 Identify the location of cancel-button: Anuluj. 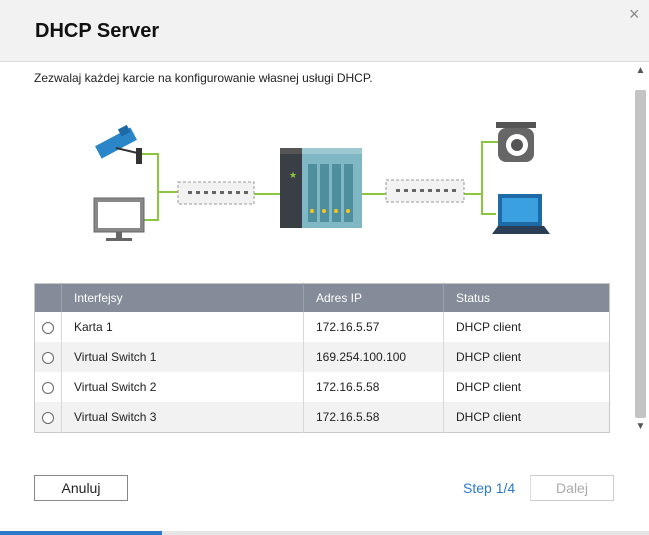
(81, 488).